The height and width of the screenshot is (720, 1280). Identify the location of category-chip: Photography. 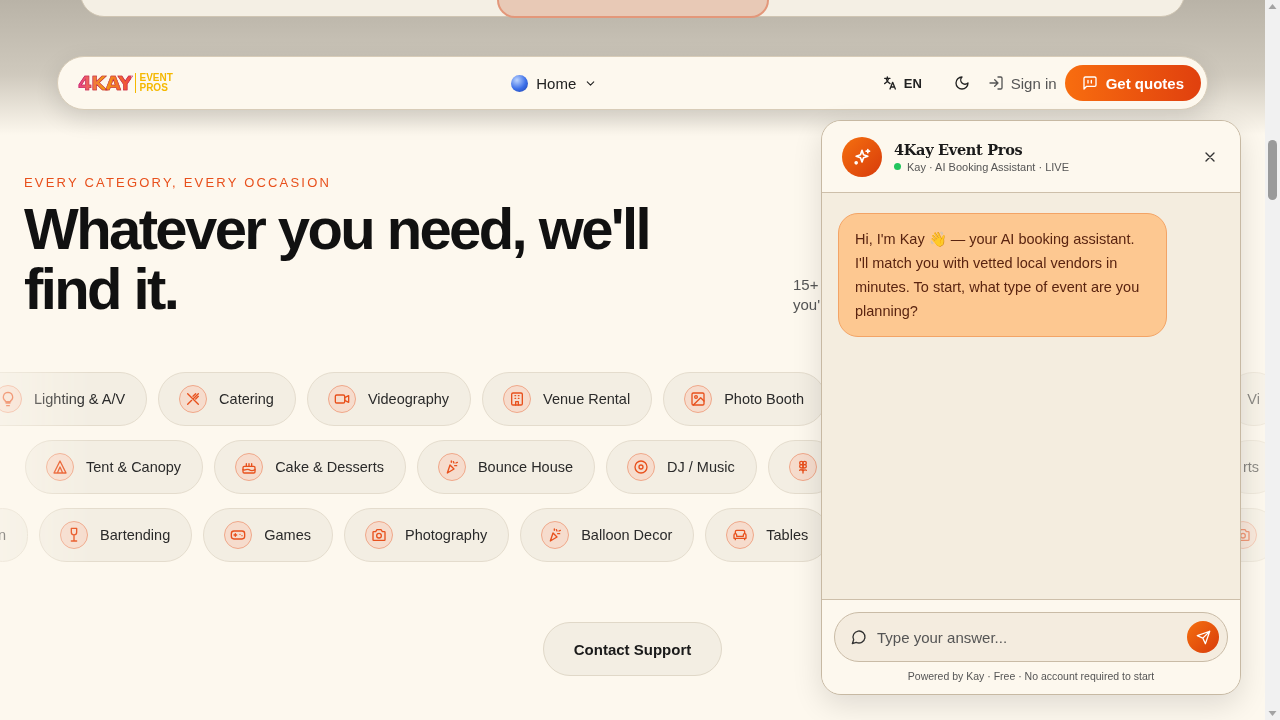
(426, 535).